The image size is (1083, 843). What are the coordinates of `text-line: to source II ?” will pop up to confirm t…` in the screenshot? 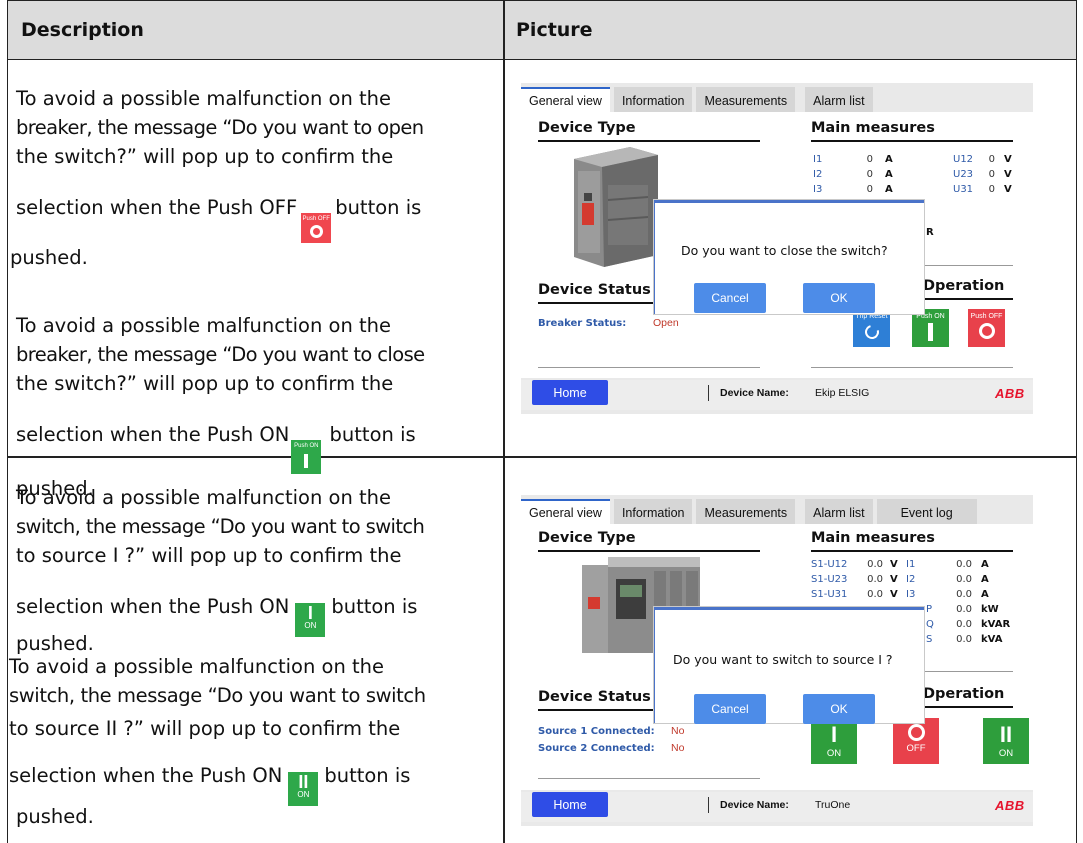 It's located at (205, 728).